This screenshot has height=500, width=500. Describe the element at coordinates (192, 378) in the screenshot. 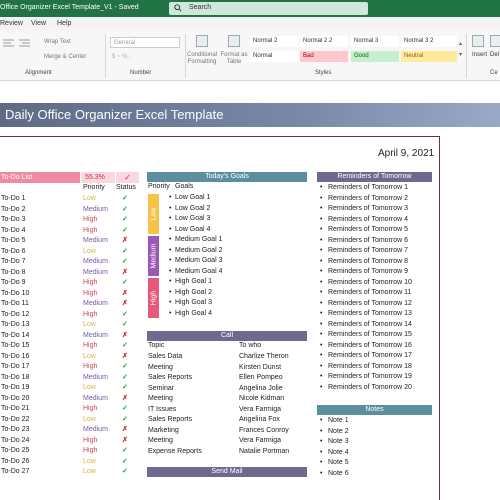

I see `call-topic: Sales Reports` at that location.